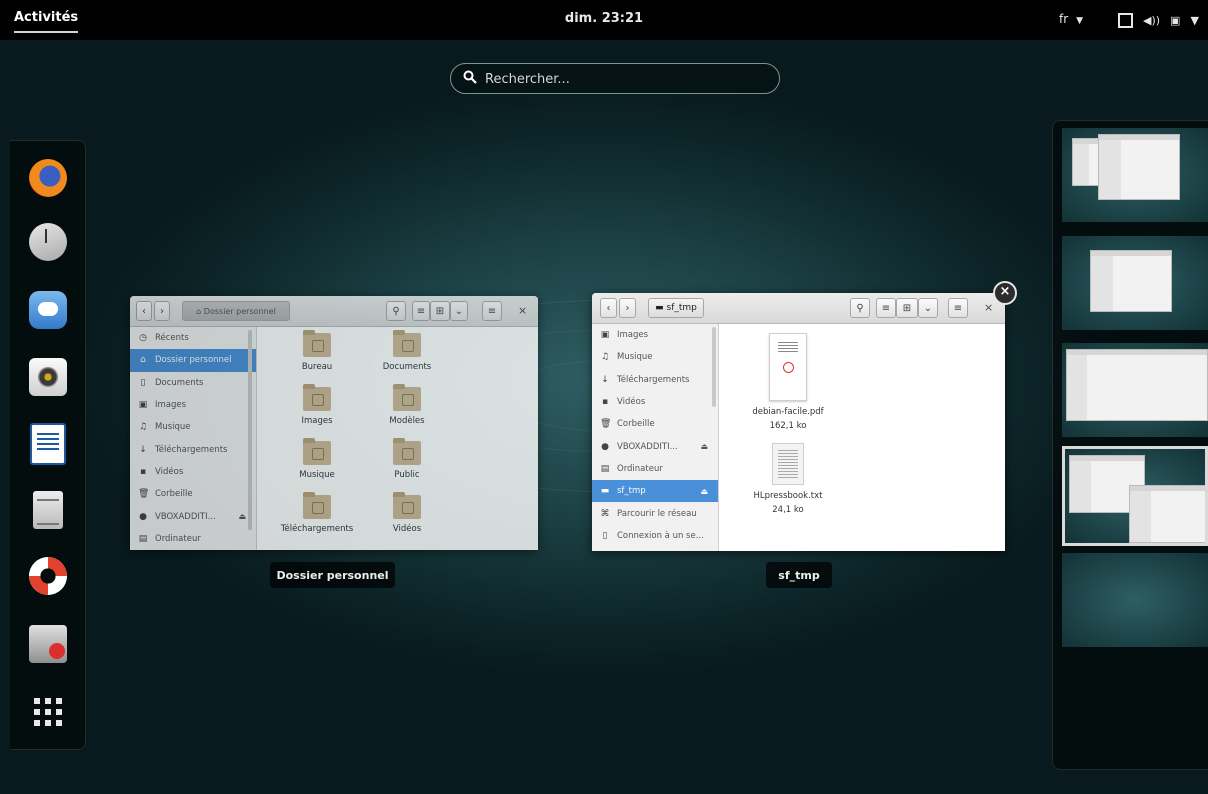 Image resolution: width=1208 pixels, height=794 pixels. Describe the element at coordinates (407, 405) in the screenshot. I see `folder-item: Modèles` at that location.